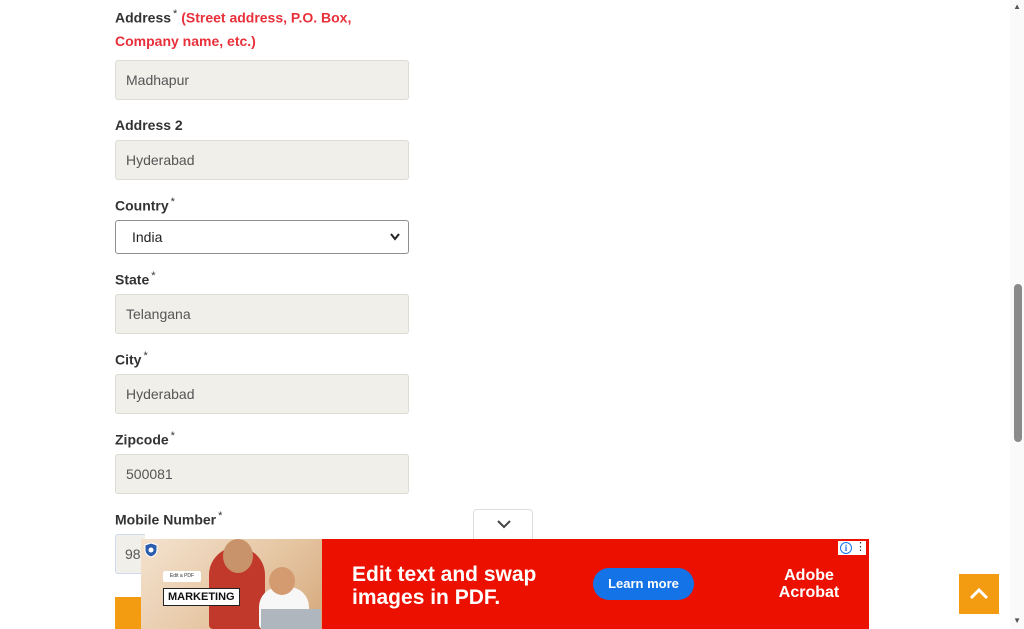  I want to click on ad-person-man-head, so click(238, 556).